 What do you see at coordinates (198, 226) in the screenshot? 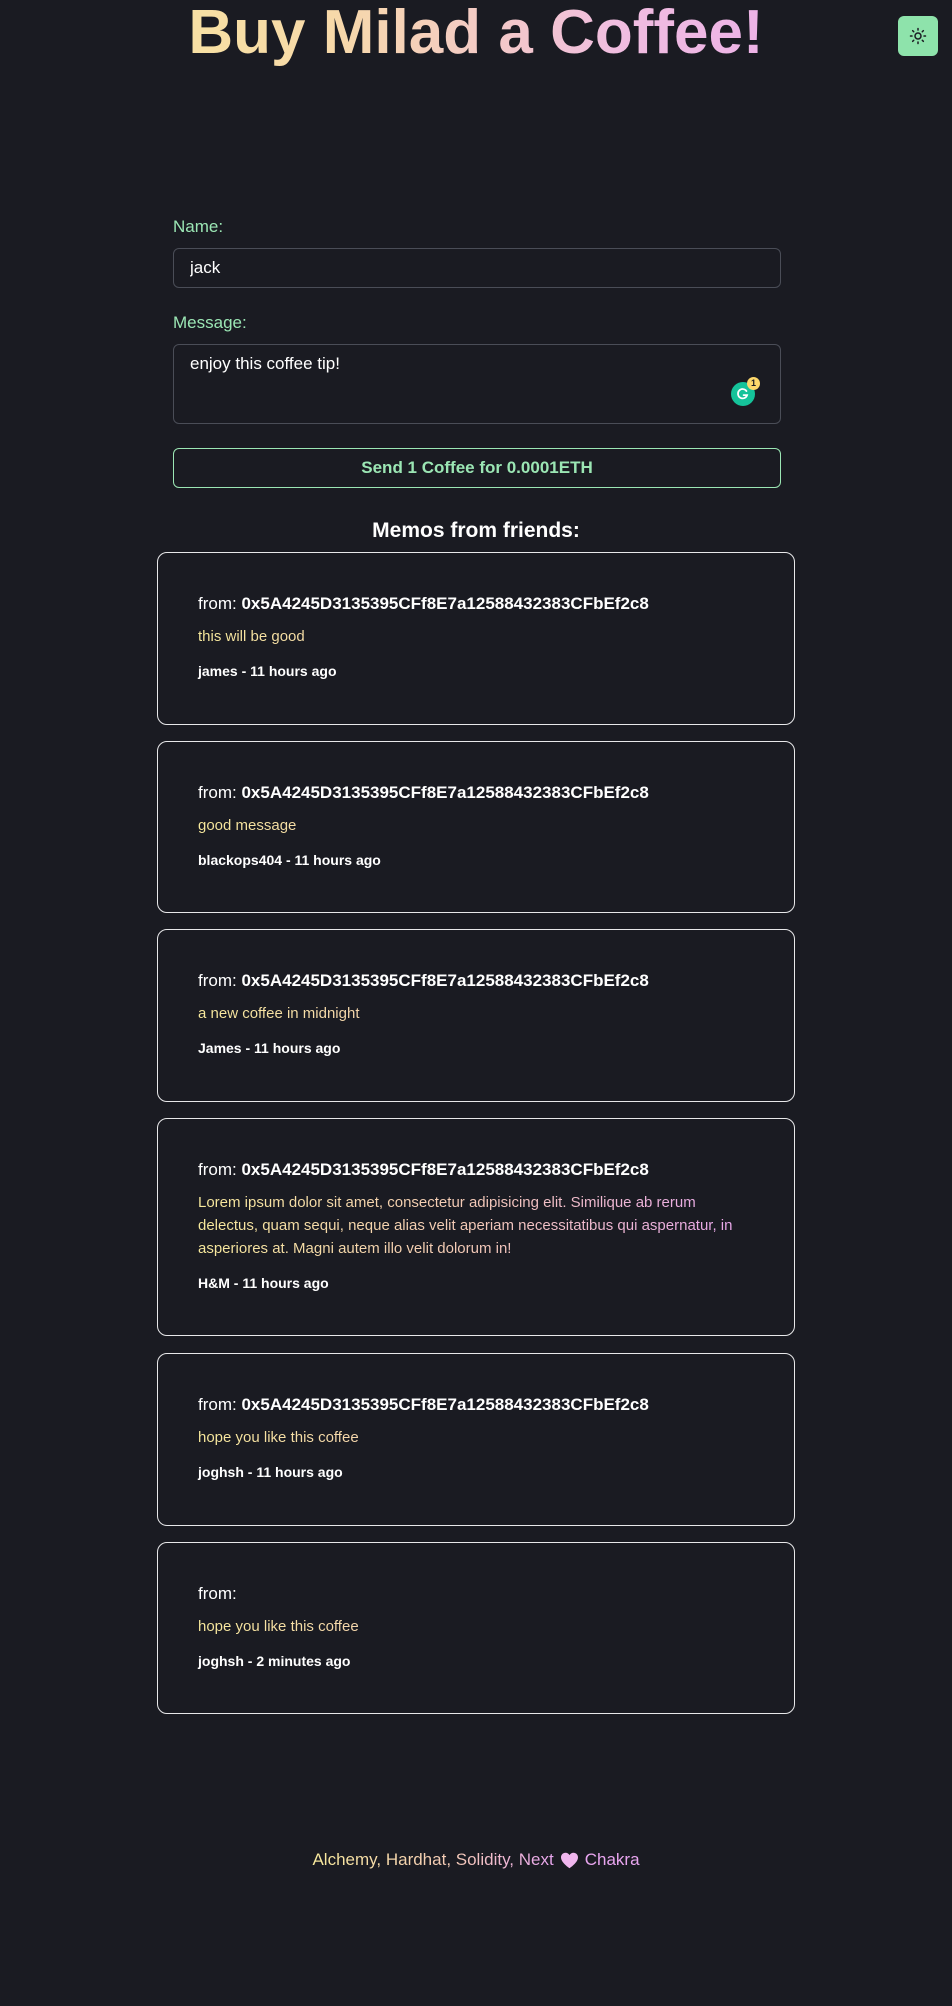
I see `name-label: Name:` at bounding box center [198, 226].